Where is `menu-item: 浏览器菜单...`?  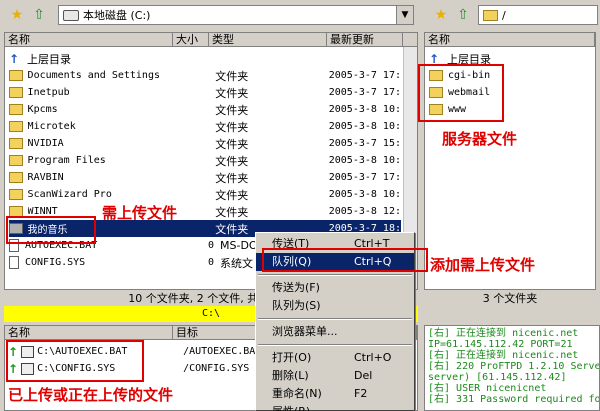 menu-item: 浏览器菜单... is located at coordinates (335, 332).